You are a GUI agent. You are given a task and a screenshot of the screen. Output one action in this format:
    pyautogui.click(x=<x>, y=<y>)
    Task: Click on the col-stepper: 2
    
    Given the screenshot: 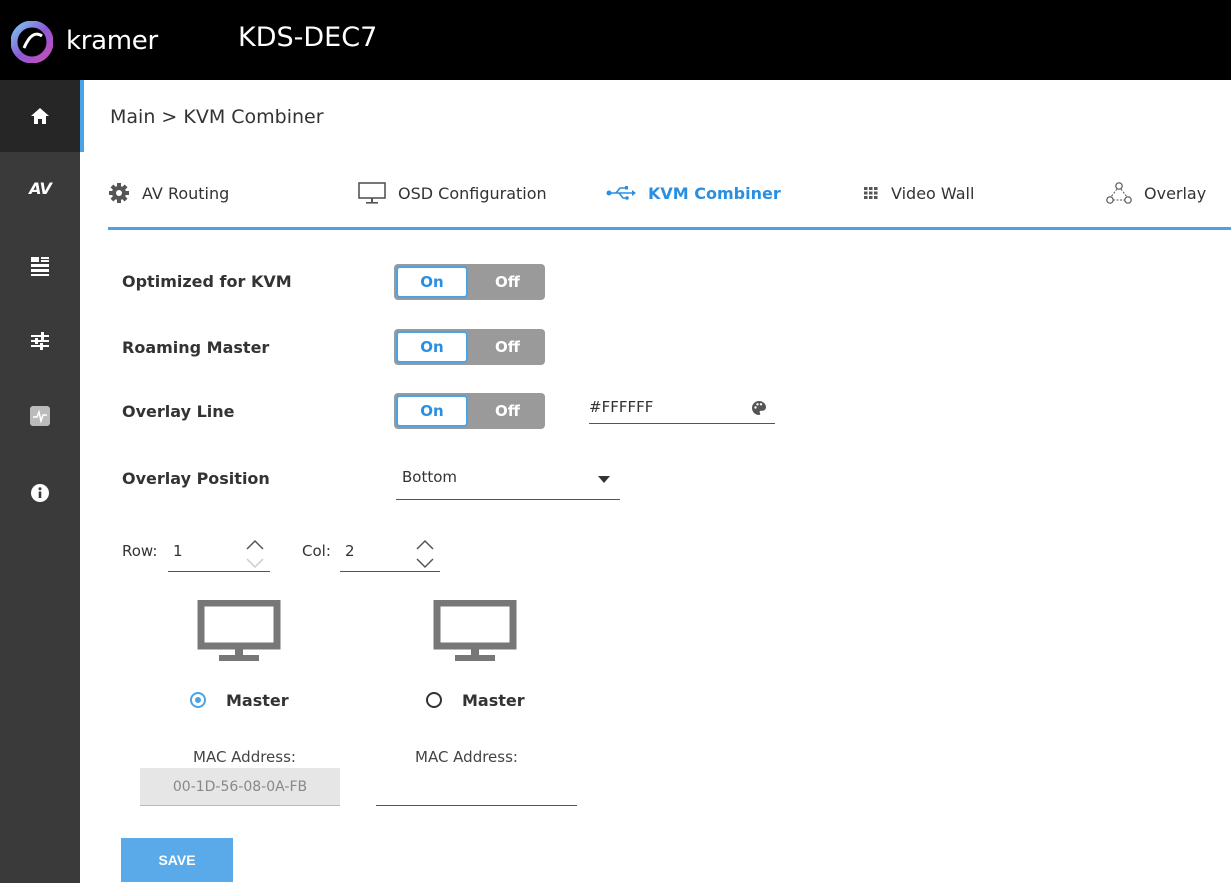 What is the action you would take?
    pyautogui.click(x=390, y=554)
    